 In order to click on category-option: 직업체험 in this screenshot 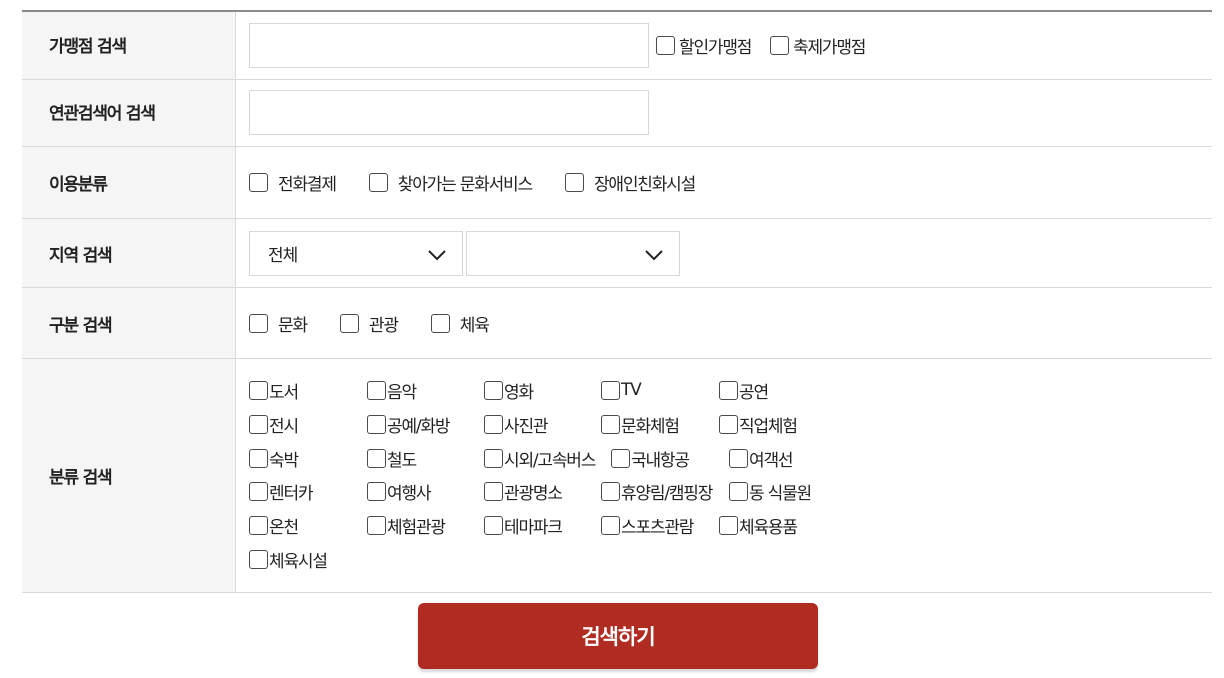, I will do `click(758, 424)`.